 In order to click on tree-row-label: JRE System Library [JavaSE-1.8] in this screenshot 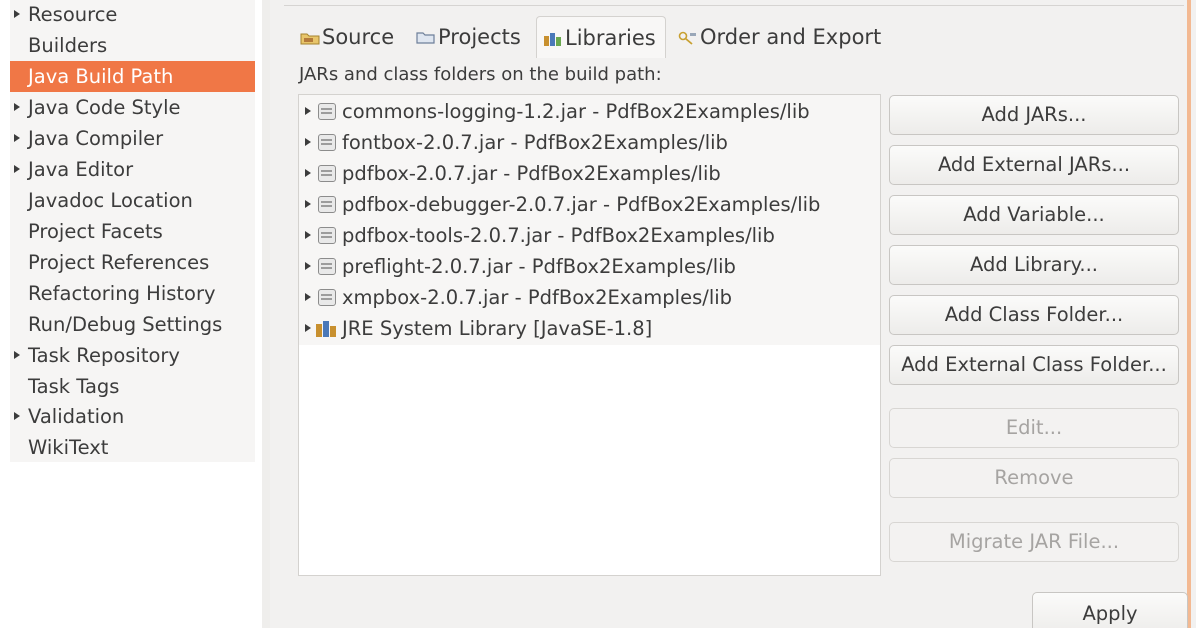, I will do `click(497, 328)`.